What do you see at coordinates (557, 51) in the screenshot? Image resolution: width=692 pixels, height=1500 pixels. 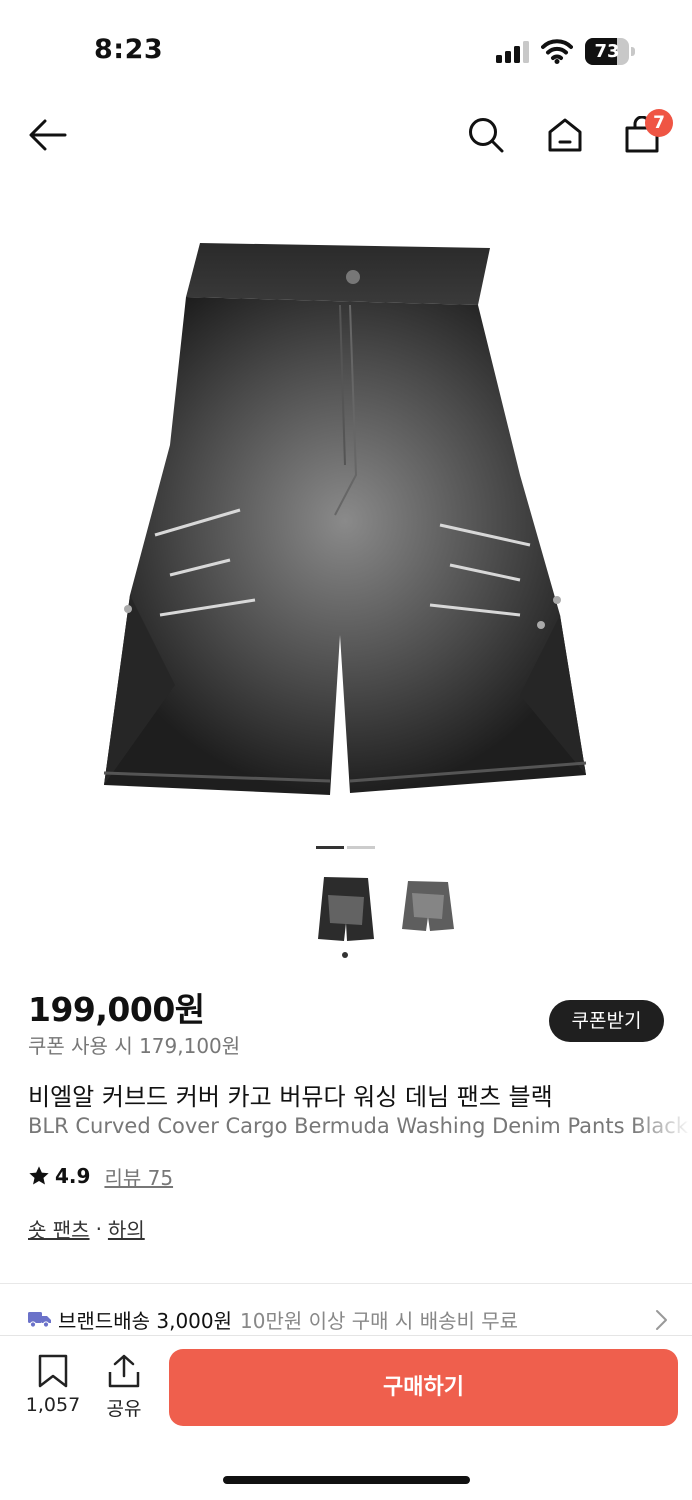 I see `wifi-icon` at bounding box center [557, 51].